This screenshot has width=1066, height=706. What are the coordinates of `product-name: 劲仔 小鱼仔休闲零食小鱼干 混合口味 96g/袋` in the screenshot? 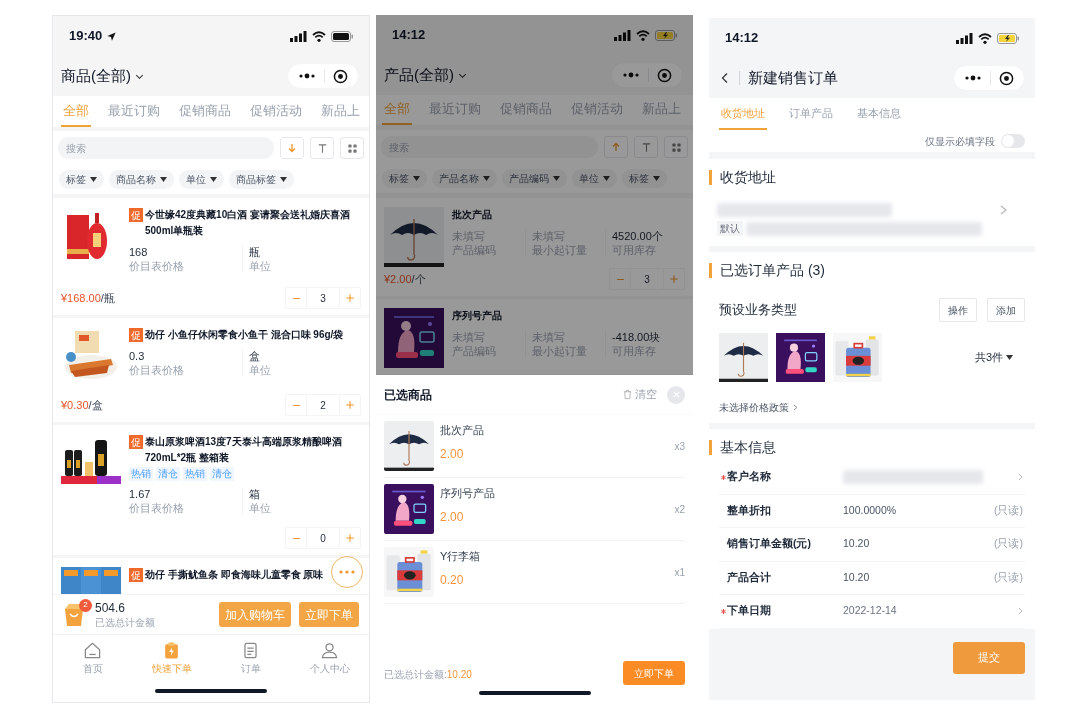 It's located at (244, 335).